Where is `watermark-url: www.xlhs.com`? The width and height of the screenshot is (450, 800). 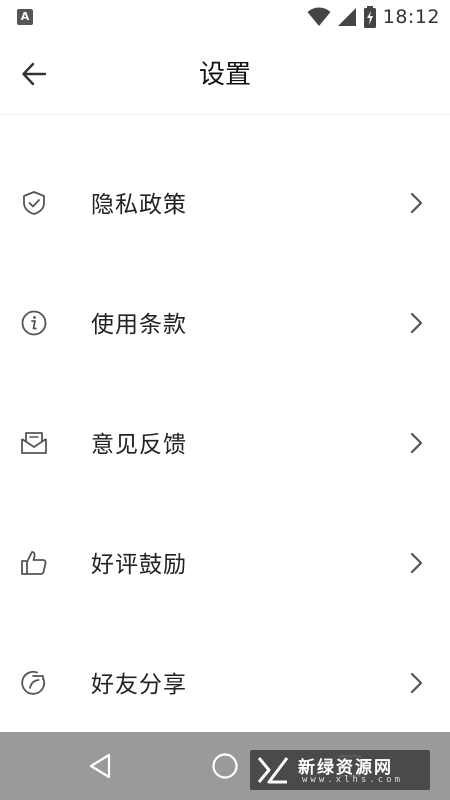 watermark-url: www.xlhs.com is located at coordinates (353, 780).